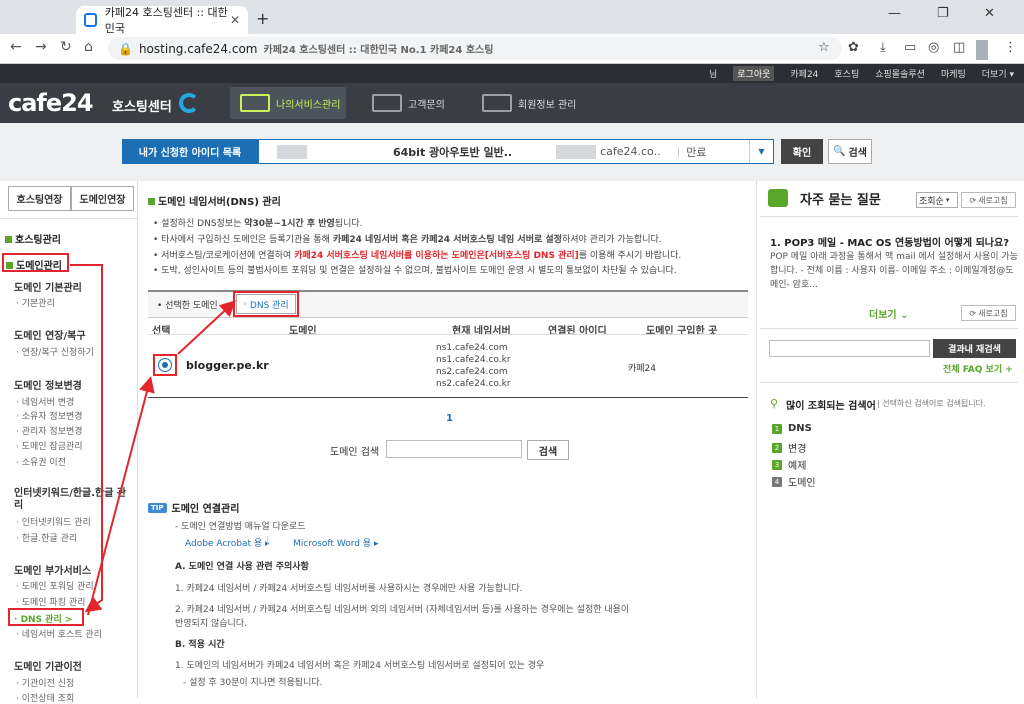 The width and height of the screenshot is (1024, 704). I want to click on cafe24-link: 카페24, so click(804, 73).